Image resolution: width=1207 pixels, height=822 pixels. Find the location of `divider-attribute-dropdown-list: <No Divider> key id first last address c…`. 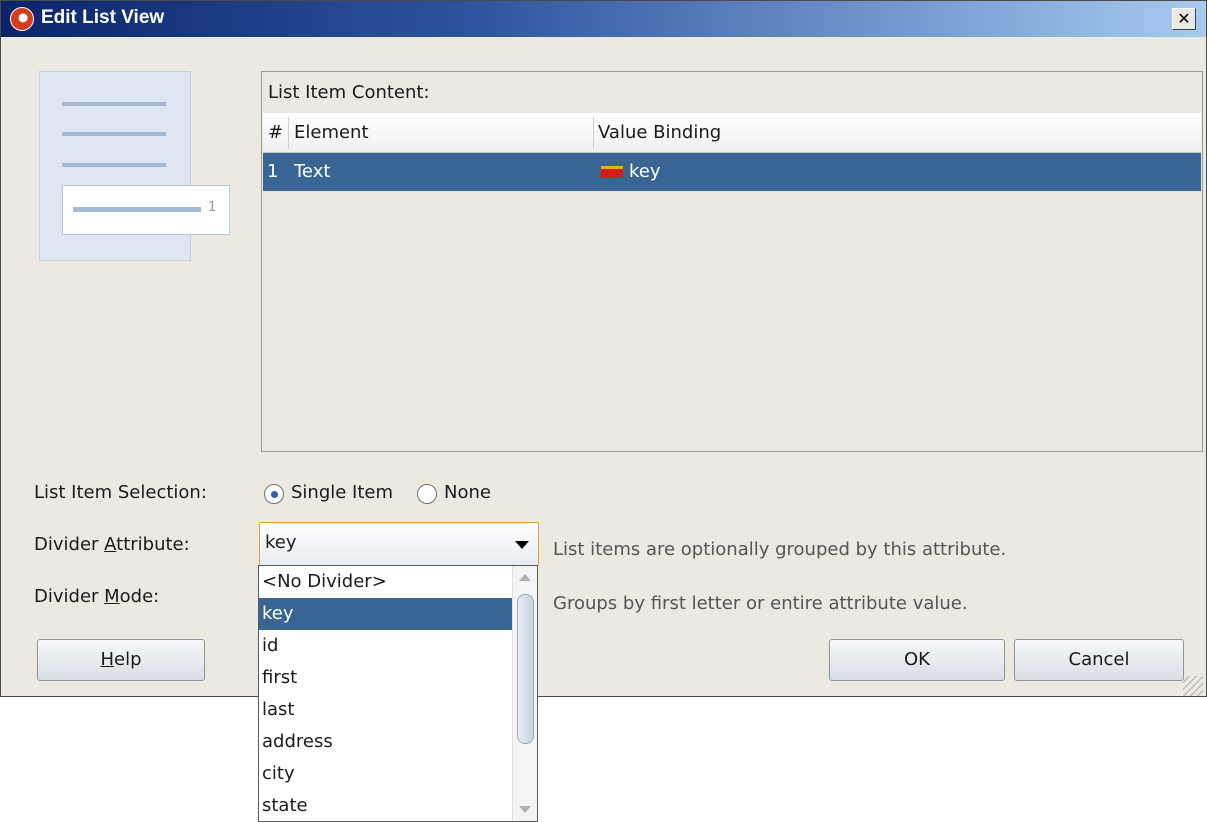

divider-attribute-dropdown-list: <No Divider> key id first last address c… is located at coordinates (398, 693).